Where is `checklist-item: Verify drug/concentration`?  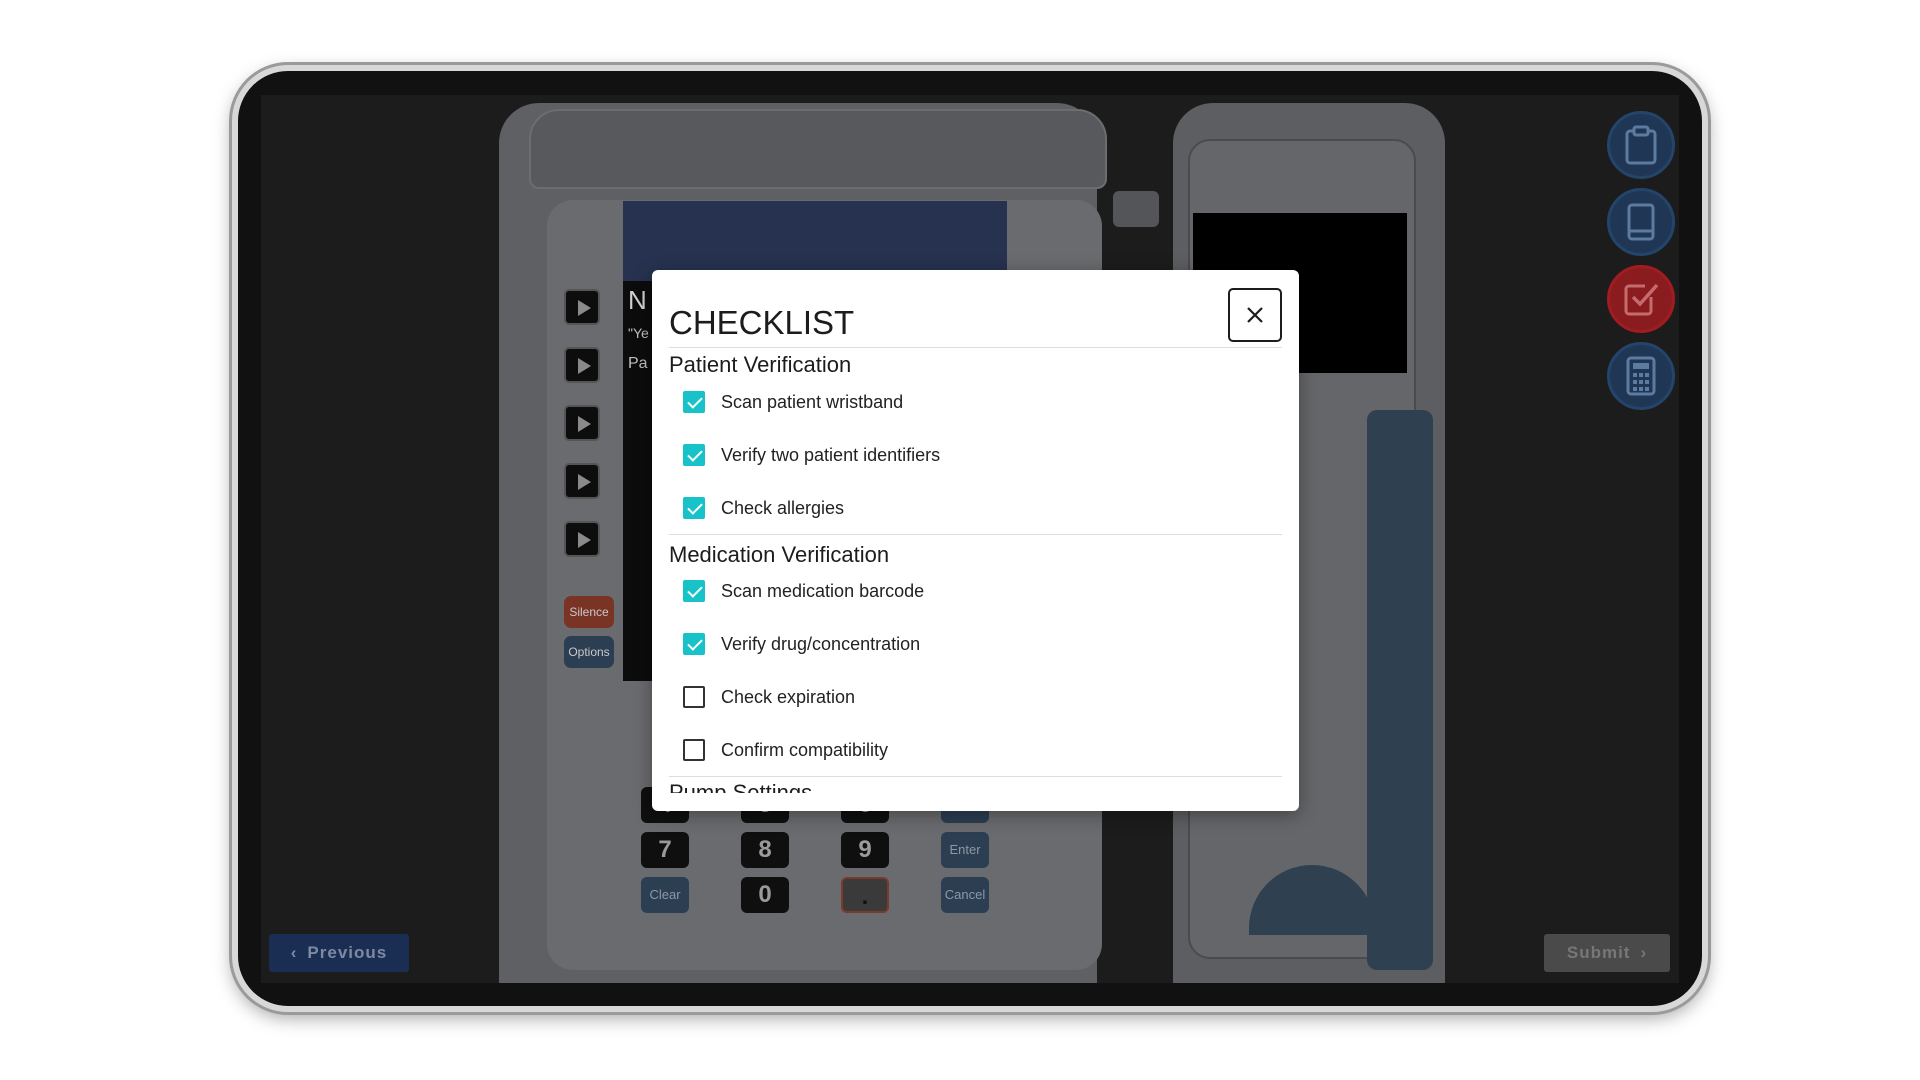
checklist-item: Verify drug/concentration is located at coordinates (801, 644).